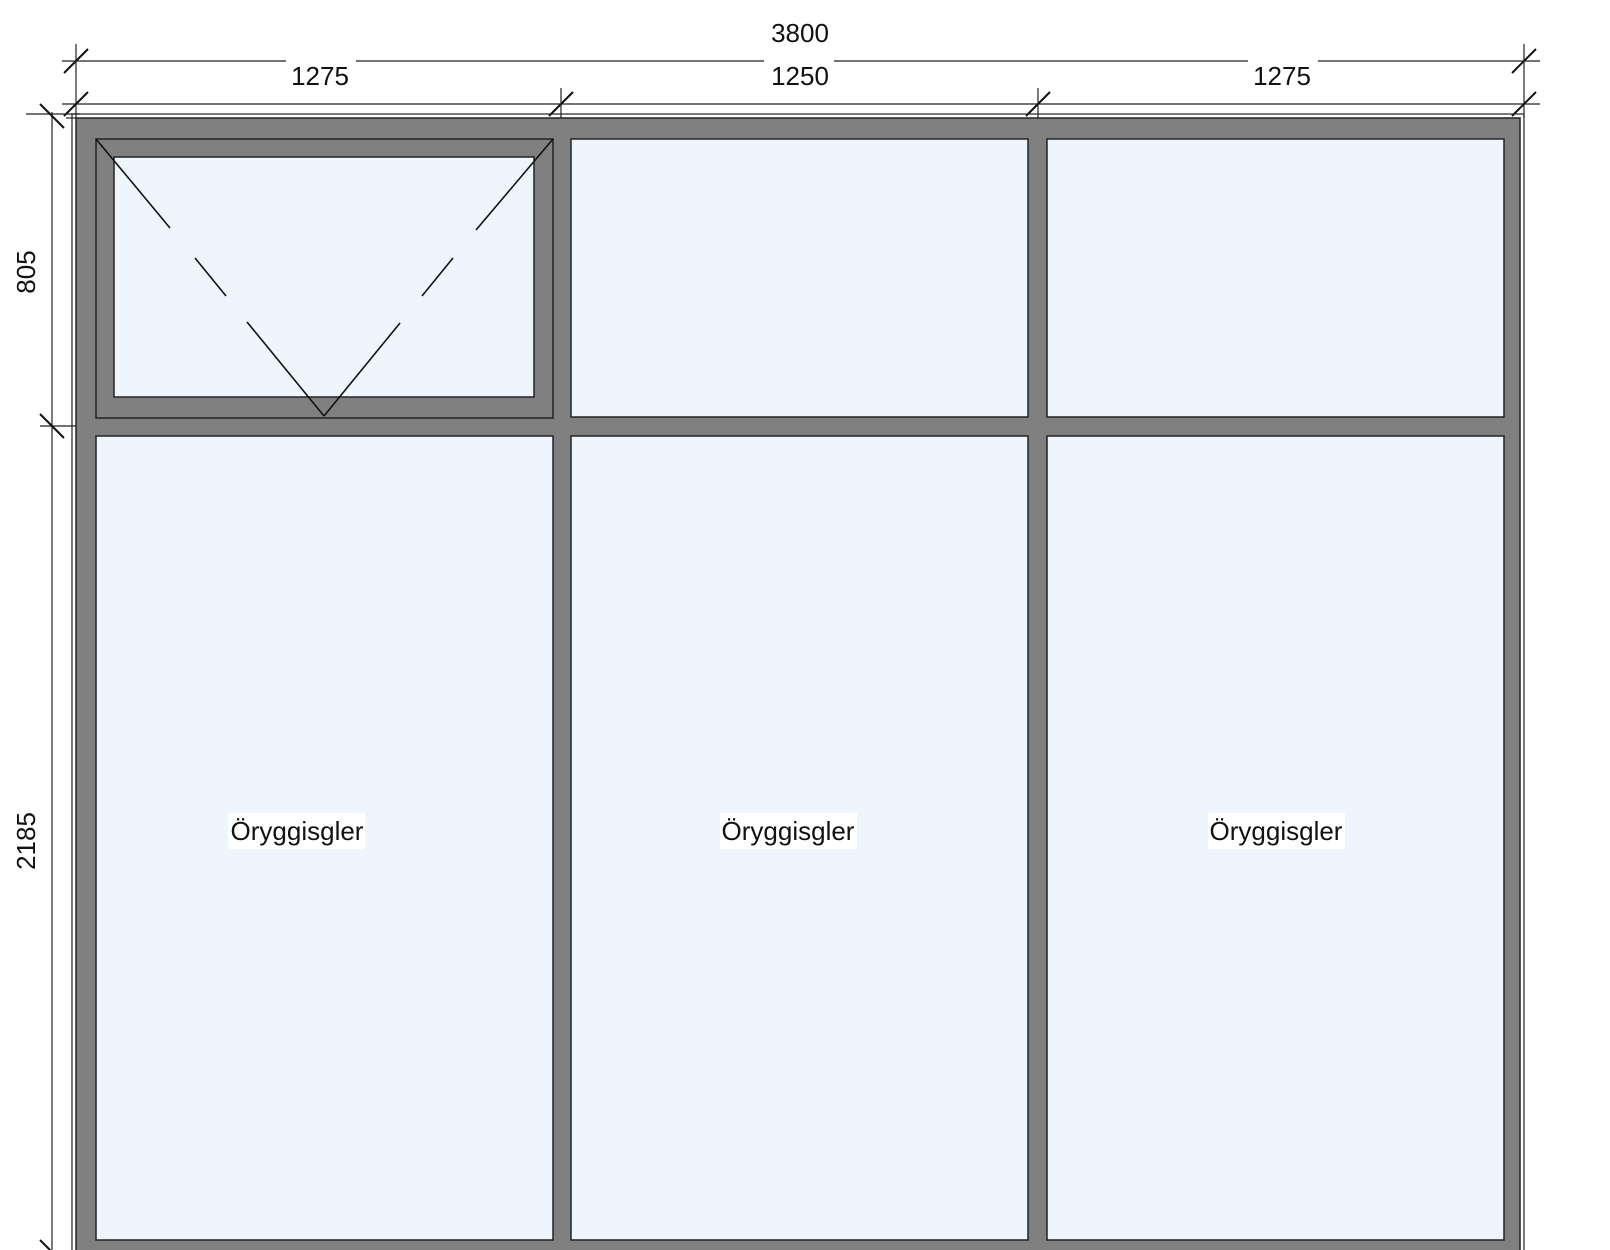 The width and height of the screenshot is (1610, 1250). What do you see at coordinates (1282, 76) in the screenshot?
I see `column-width-label-2: 1275` at bounding box center [1282, 76].